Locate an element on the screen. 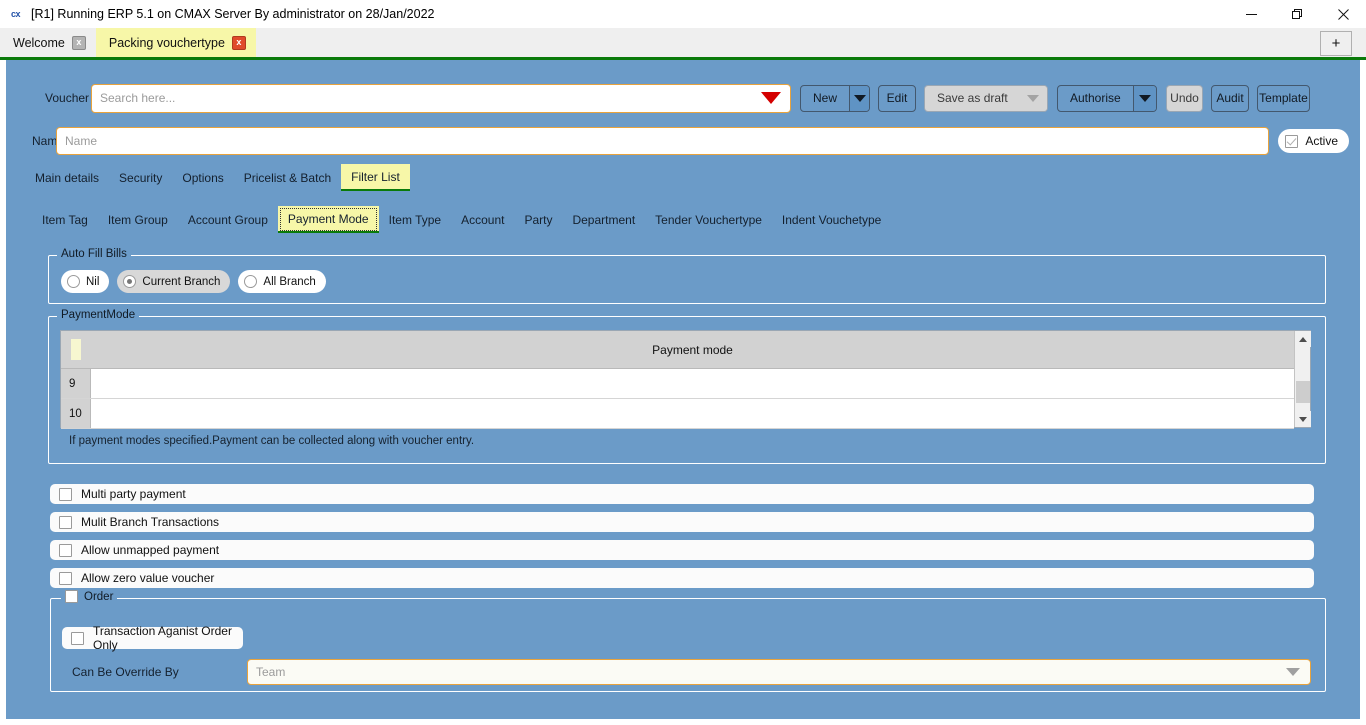  radio-current-branch-dot is located at coordinates (130, 281).